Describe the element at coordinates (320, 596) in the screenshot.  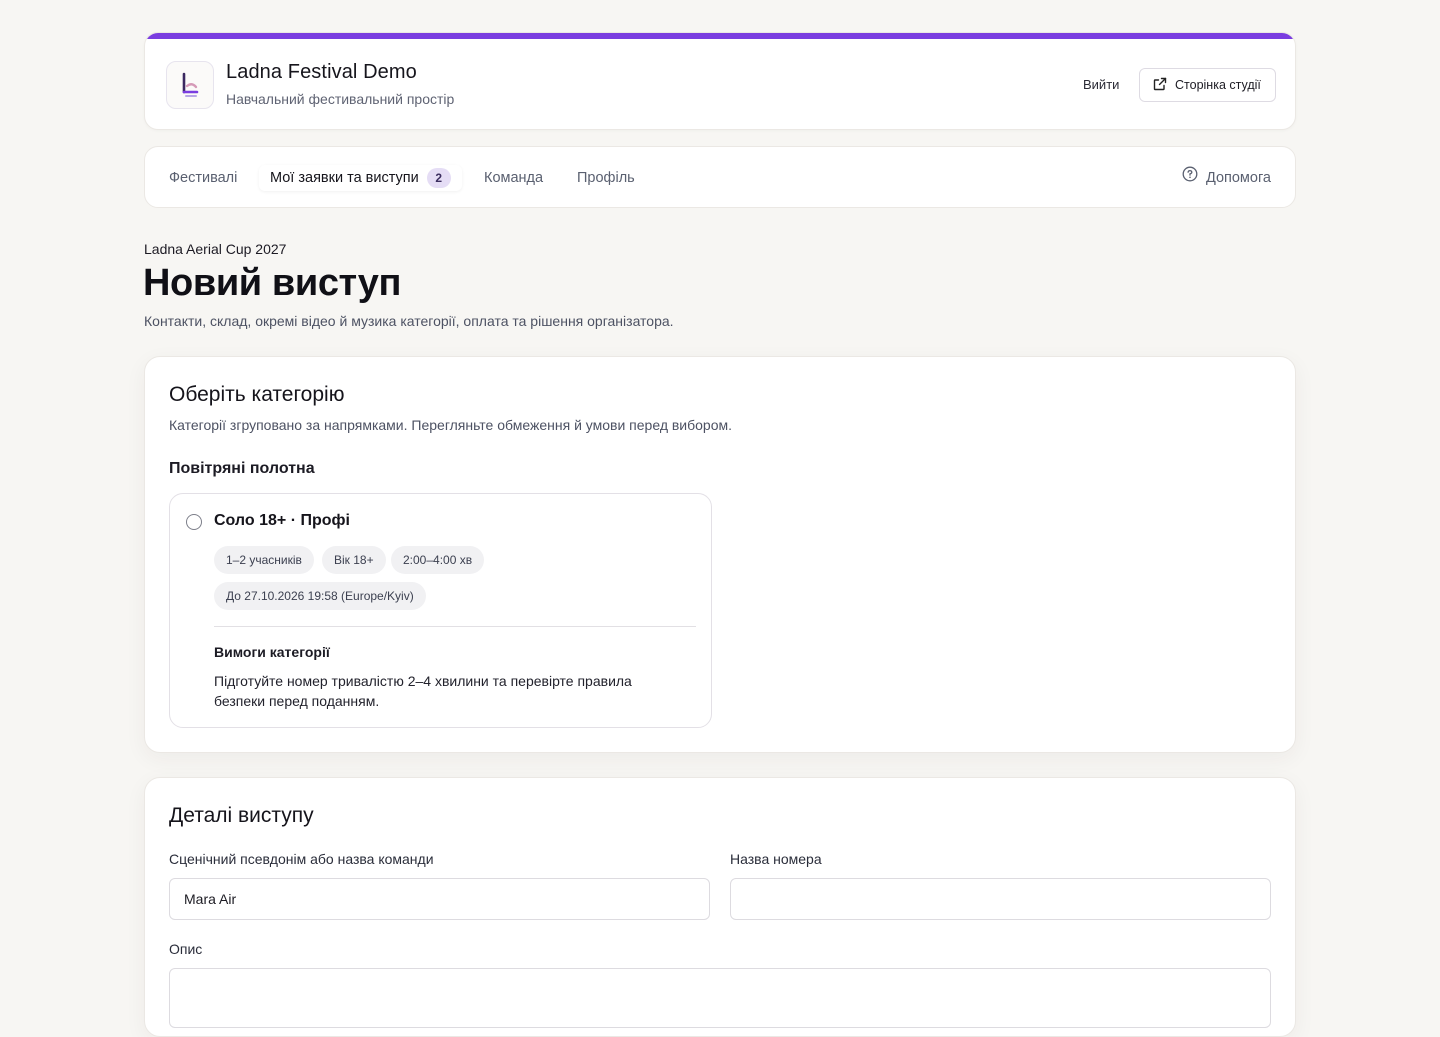
I see `deadline-chip: До 27.10.2026 19:58 (Europe/Kyiv)` at that location.